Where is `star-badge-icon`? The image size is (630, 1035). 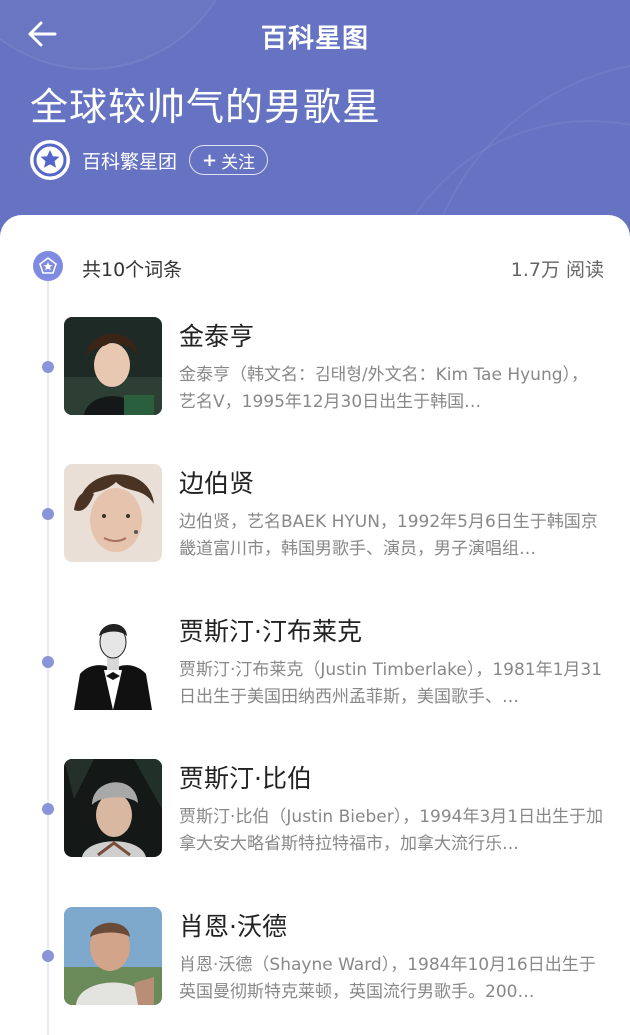
star-badge-icon is located at coordinates (50, 160).